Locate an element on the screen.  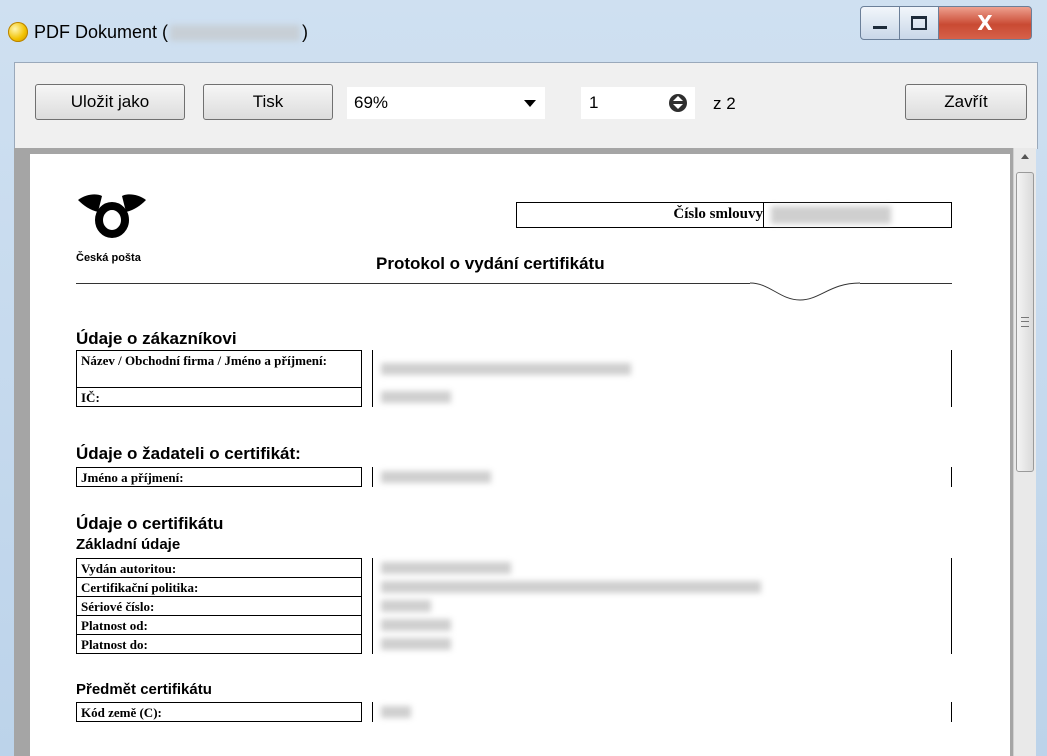
contract-number-box: Číslo smlouvy is located at coordinates (734, 215).